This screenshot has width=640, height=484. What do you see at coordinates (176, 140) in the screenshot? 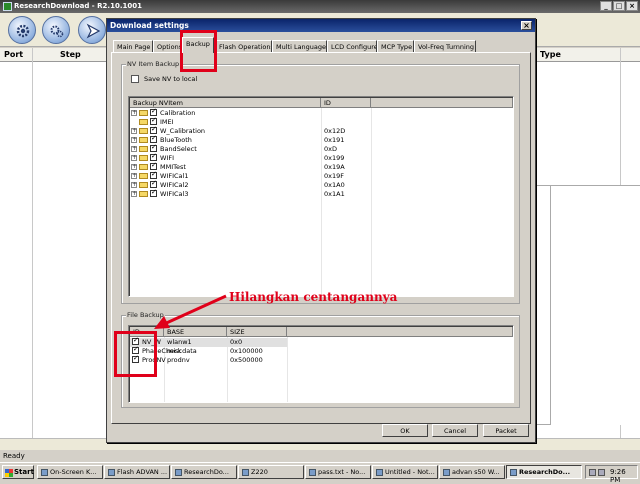
I see `nv-item-name: BlueTooth` at bounding box center [176, 140].